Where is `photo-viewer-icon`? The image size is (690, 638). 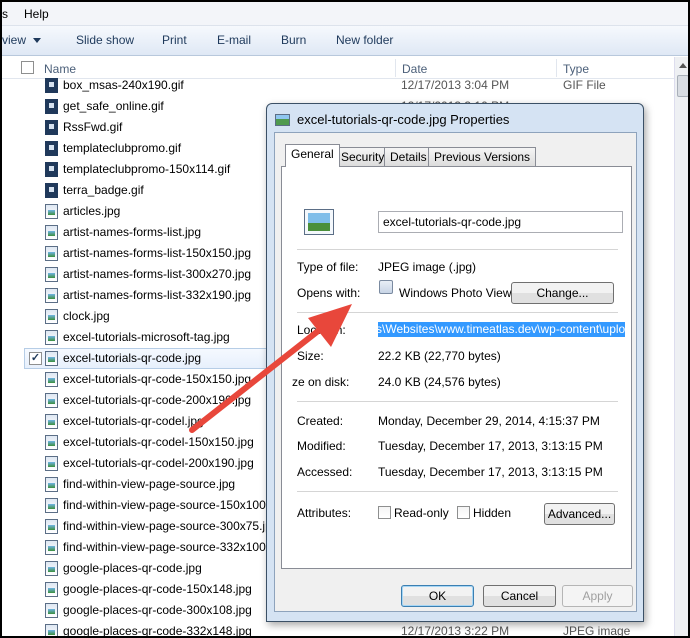 photo-viewer-icon is located at coordinates (386, 287).